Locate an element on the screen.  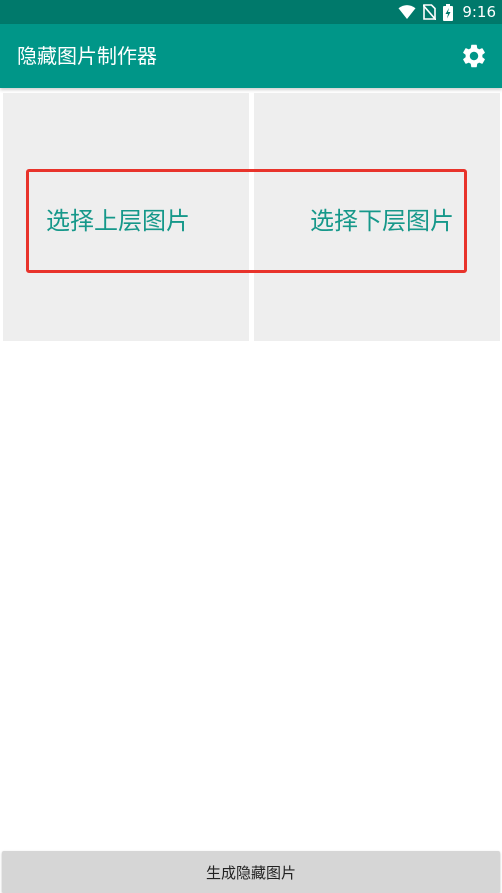
app-title: 隐藏图片制作器 is located at coordinates (87, 56).